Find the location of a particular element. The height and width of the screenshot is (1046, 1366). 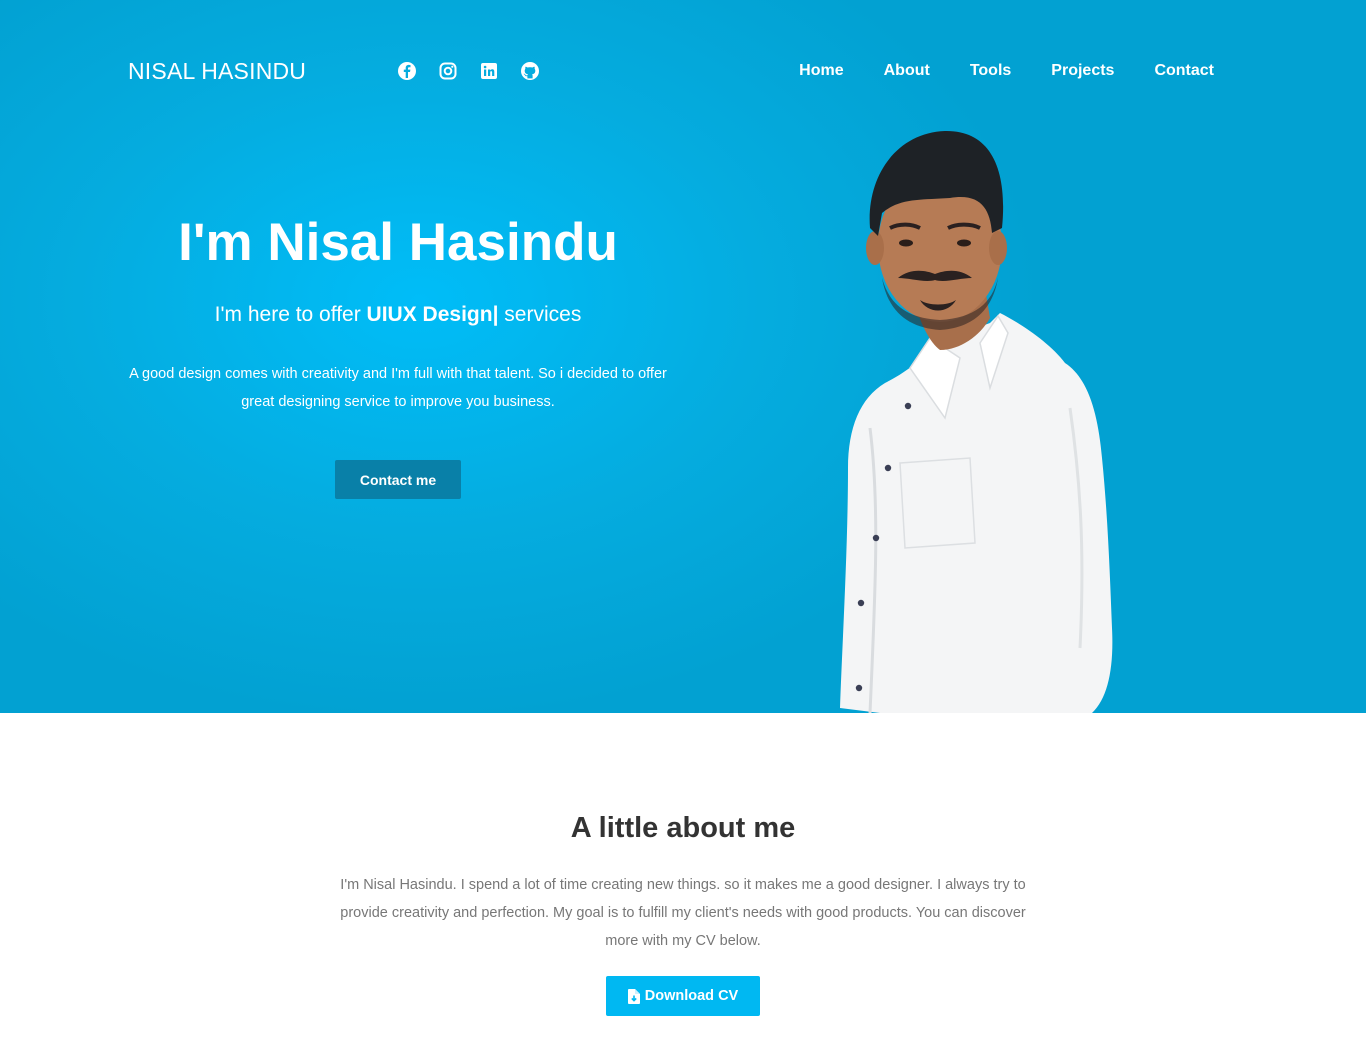

hero-subtitle: I'm here to offer UIUX Design| services is located at coordinates (398, 315).